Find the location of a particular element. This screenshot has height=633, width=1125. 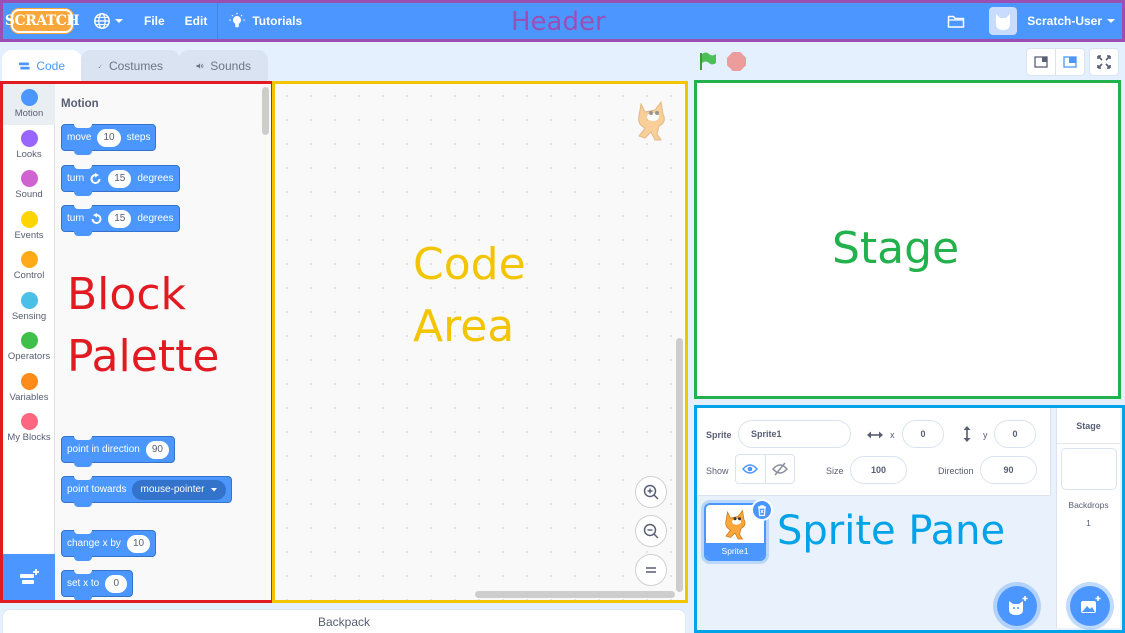

zoom-in-button is located at coordinates (651, 492).